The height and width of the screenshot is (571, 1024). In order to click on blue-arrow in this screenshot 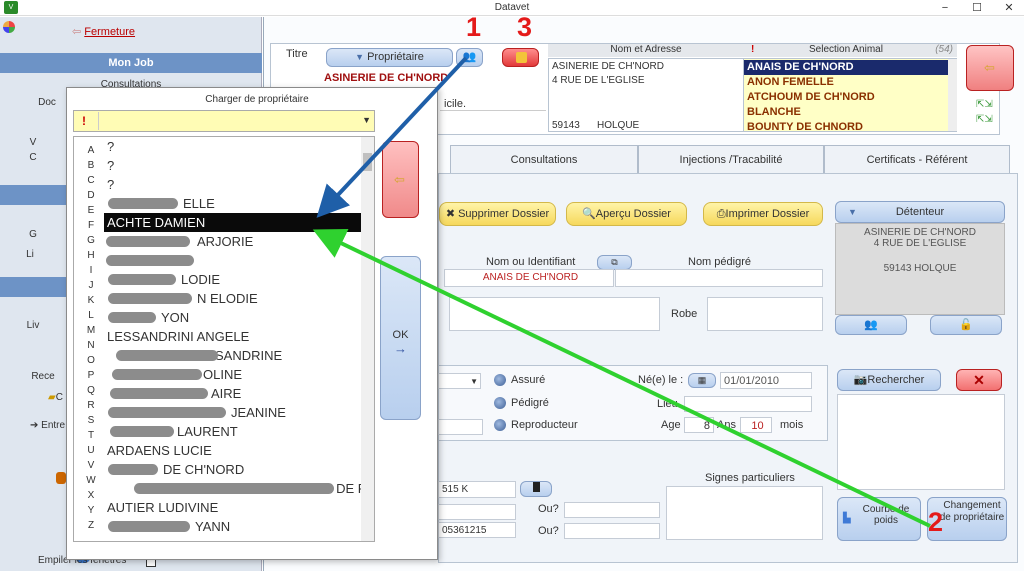, I will do `click(392, 137)`.